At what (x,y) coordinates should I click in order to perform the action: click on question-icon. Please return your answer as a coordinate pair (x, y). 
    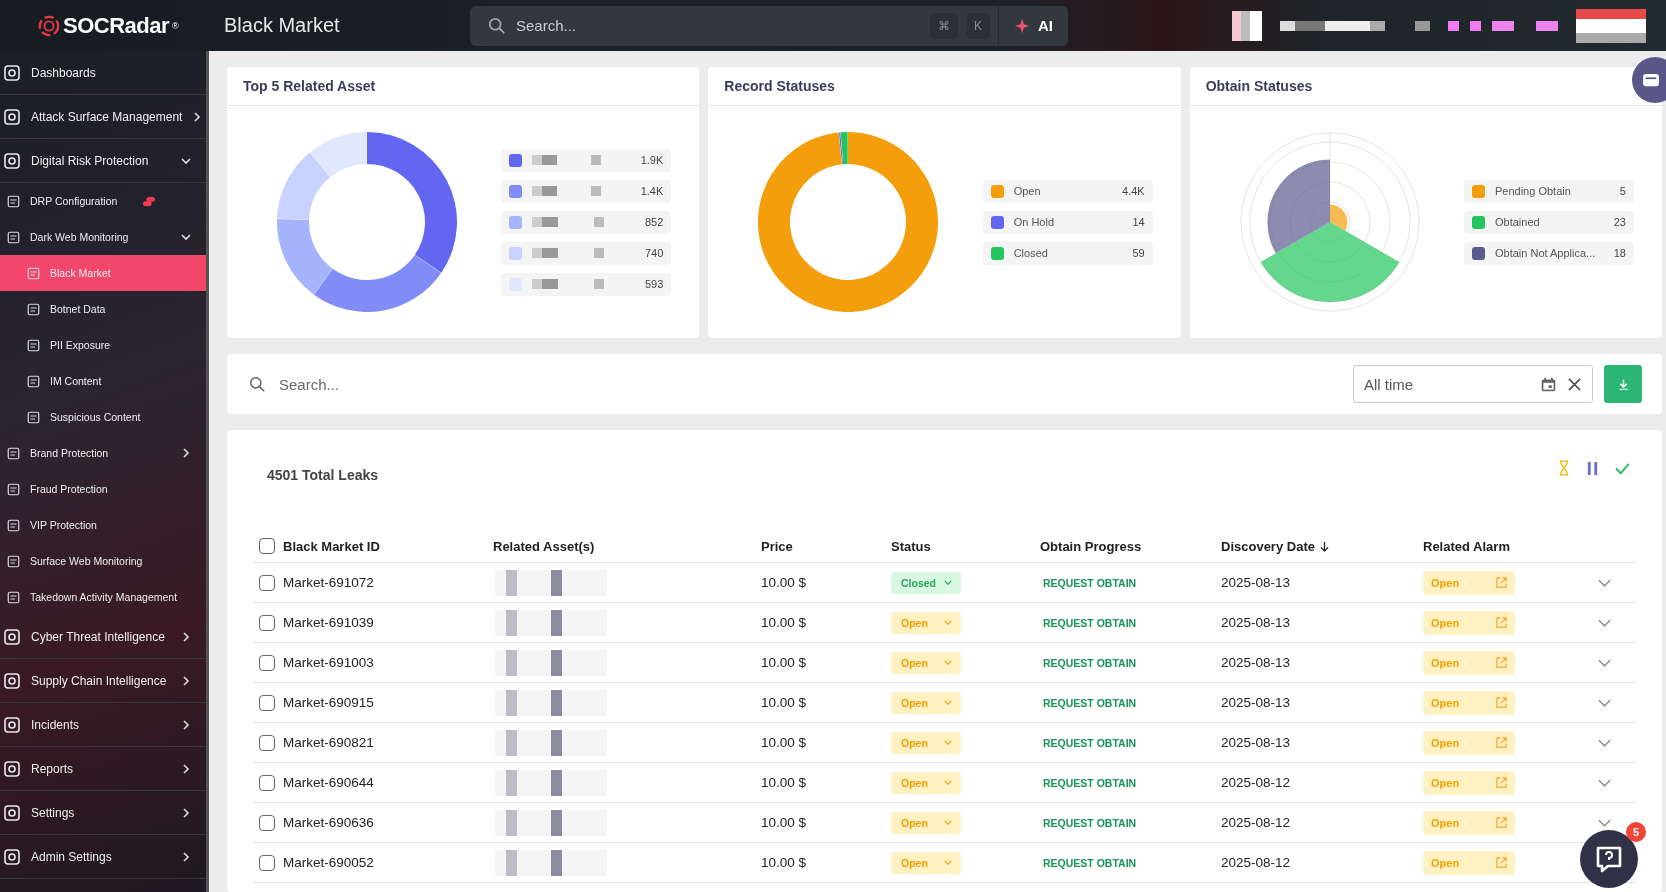
    Looking at the image, I should click on (1609, 859).